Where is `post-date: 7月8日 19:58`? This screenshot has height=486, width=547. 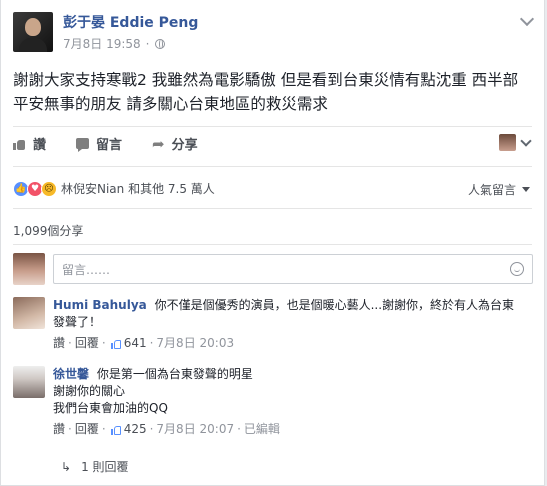 post-date: 7月8日 19:58 is located at coordinates (102, 43).